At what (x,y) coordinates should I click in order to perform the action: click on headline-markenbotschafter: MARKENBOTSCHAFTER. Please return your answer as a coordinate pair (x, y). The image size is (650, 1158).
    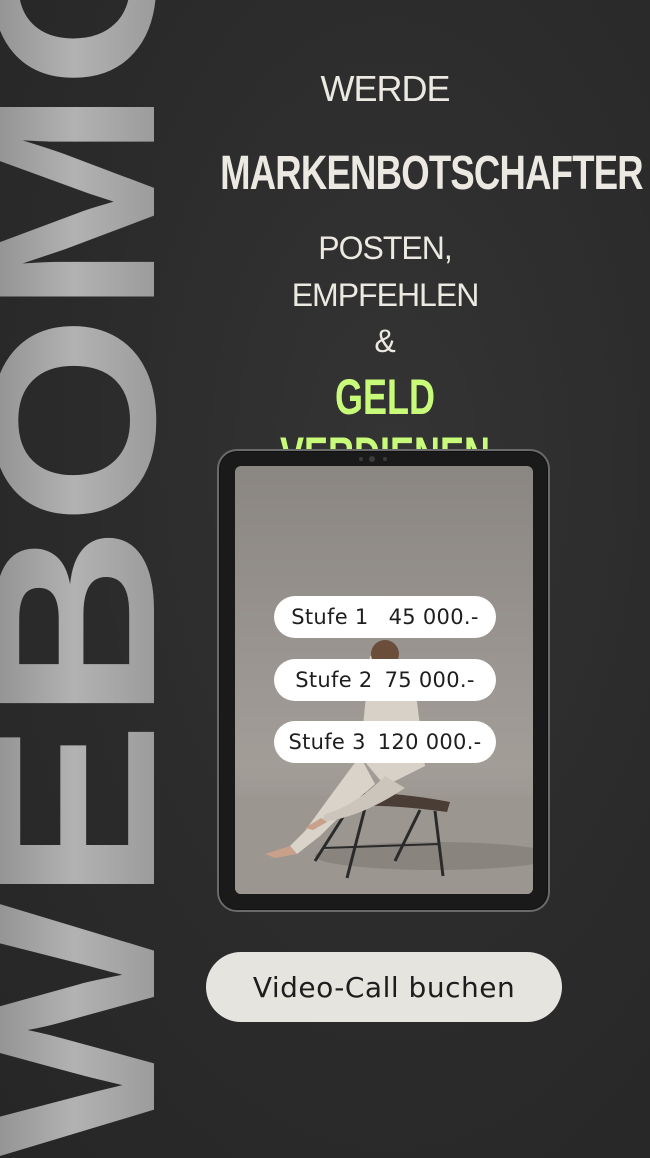
    Looking at the image, I should click on (432, 173).